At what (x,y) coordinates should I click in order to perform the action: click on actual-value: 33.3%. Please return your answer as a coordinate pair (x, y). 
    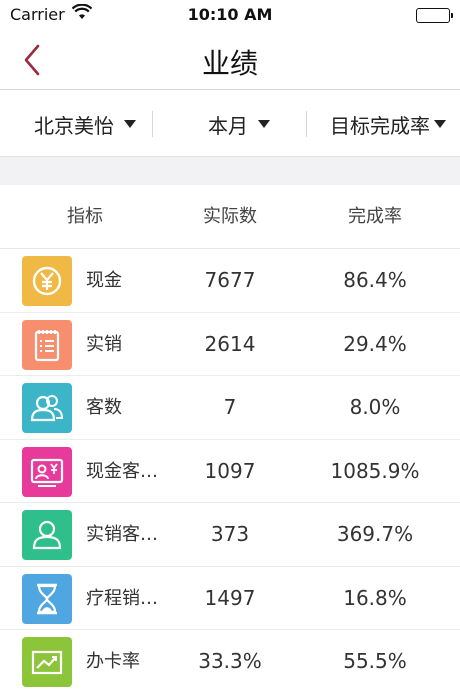
    Looking at the image, I should click on (230, 661).